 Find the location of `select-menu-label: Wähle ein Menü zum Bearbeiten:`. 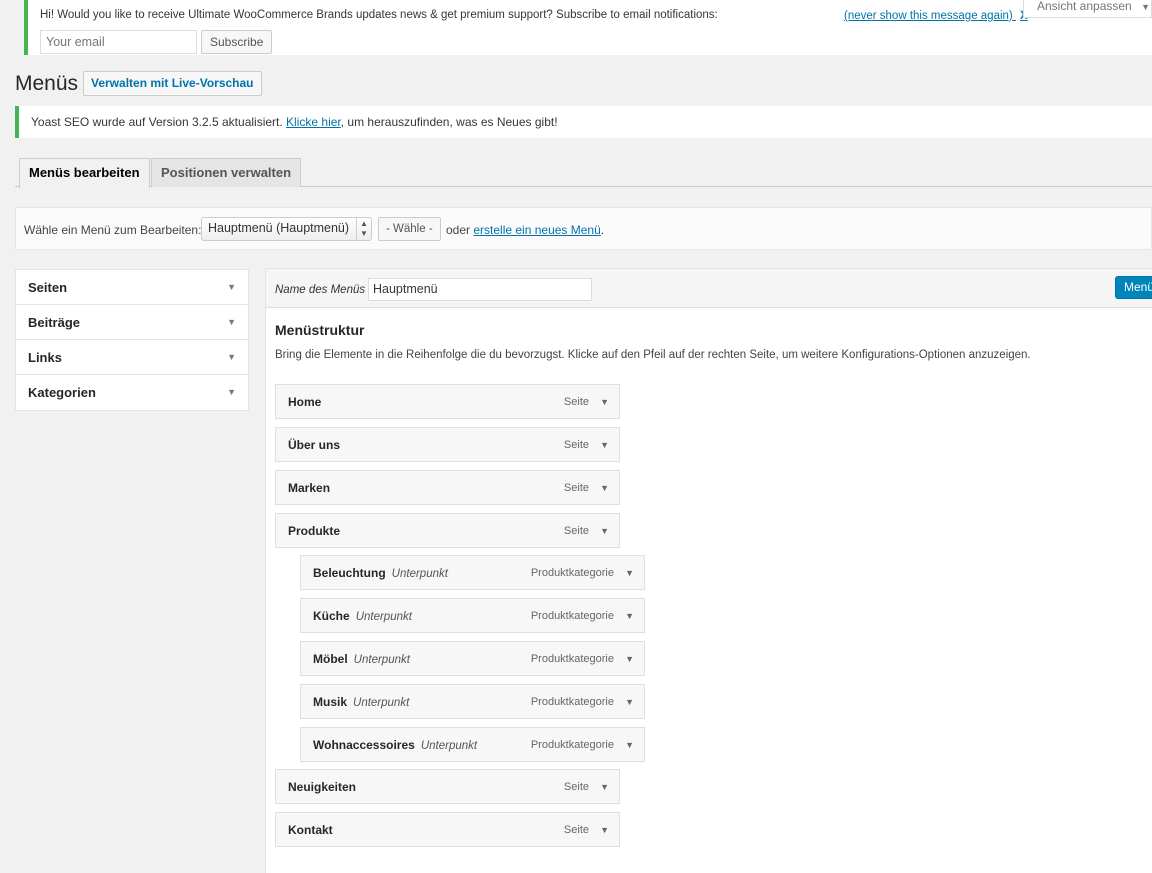

select-menu-label: Wähle ein Menü zum Bearbeiten: is located at coordinates (113, 230).